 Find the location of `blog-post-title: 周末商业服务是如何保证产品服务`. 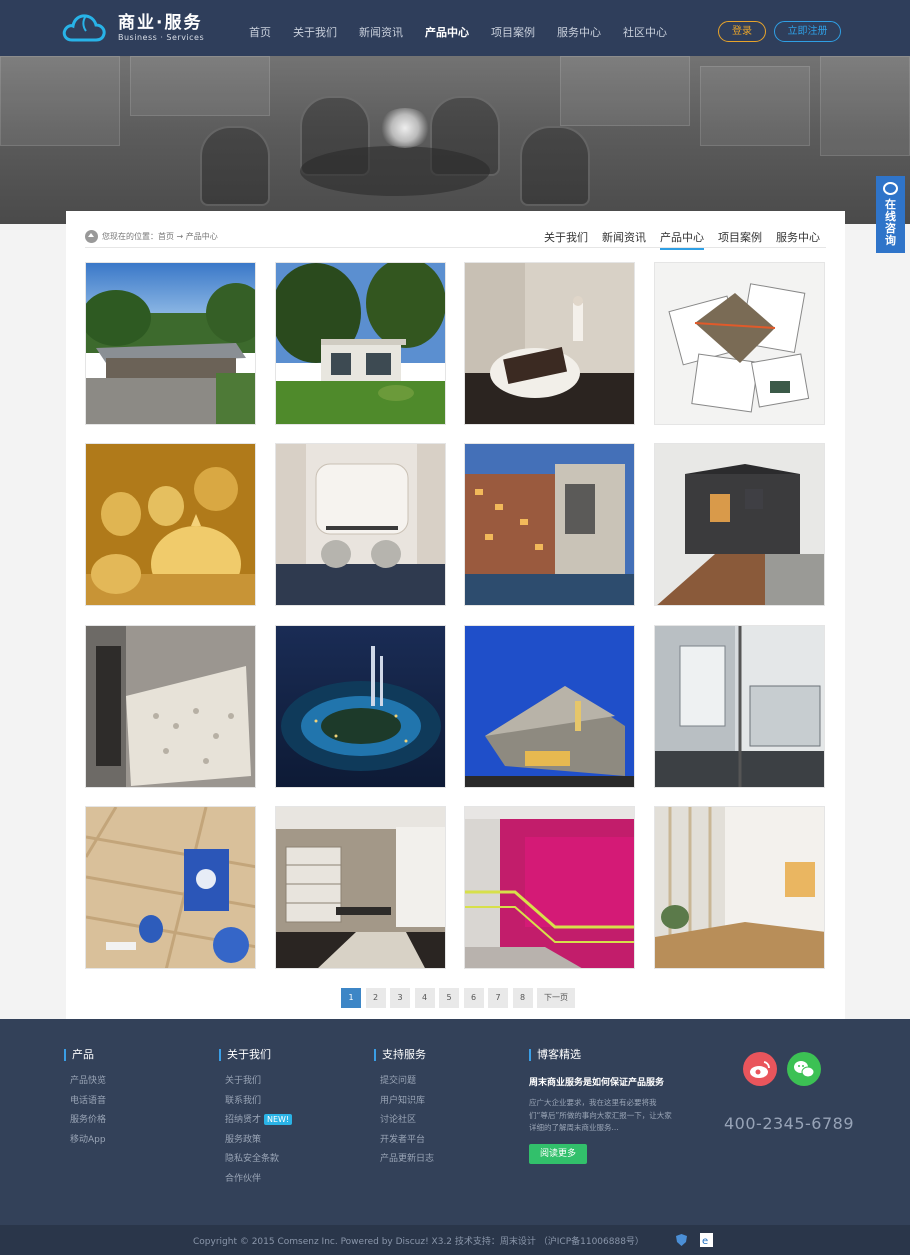

blog-post-title: 周末商业服务是如何保证产品服务 is located at coordinates (602, 1081).